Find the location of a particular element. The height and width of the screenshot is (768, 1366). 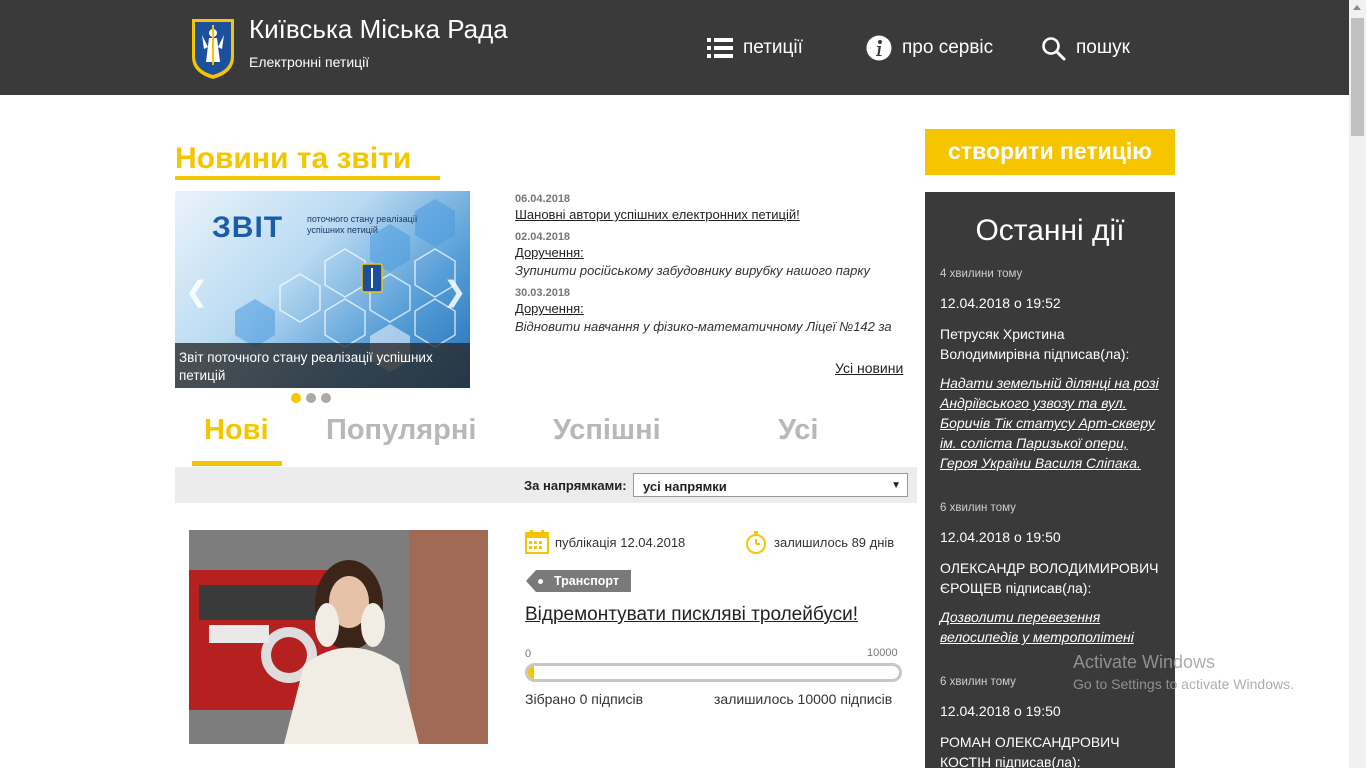

petition-days-left: залишилось 89 днів is located at coordinates (819, 542).